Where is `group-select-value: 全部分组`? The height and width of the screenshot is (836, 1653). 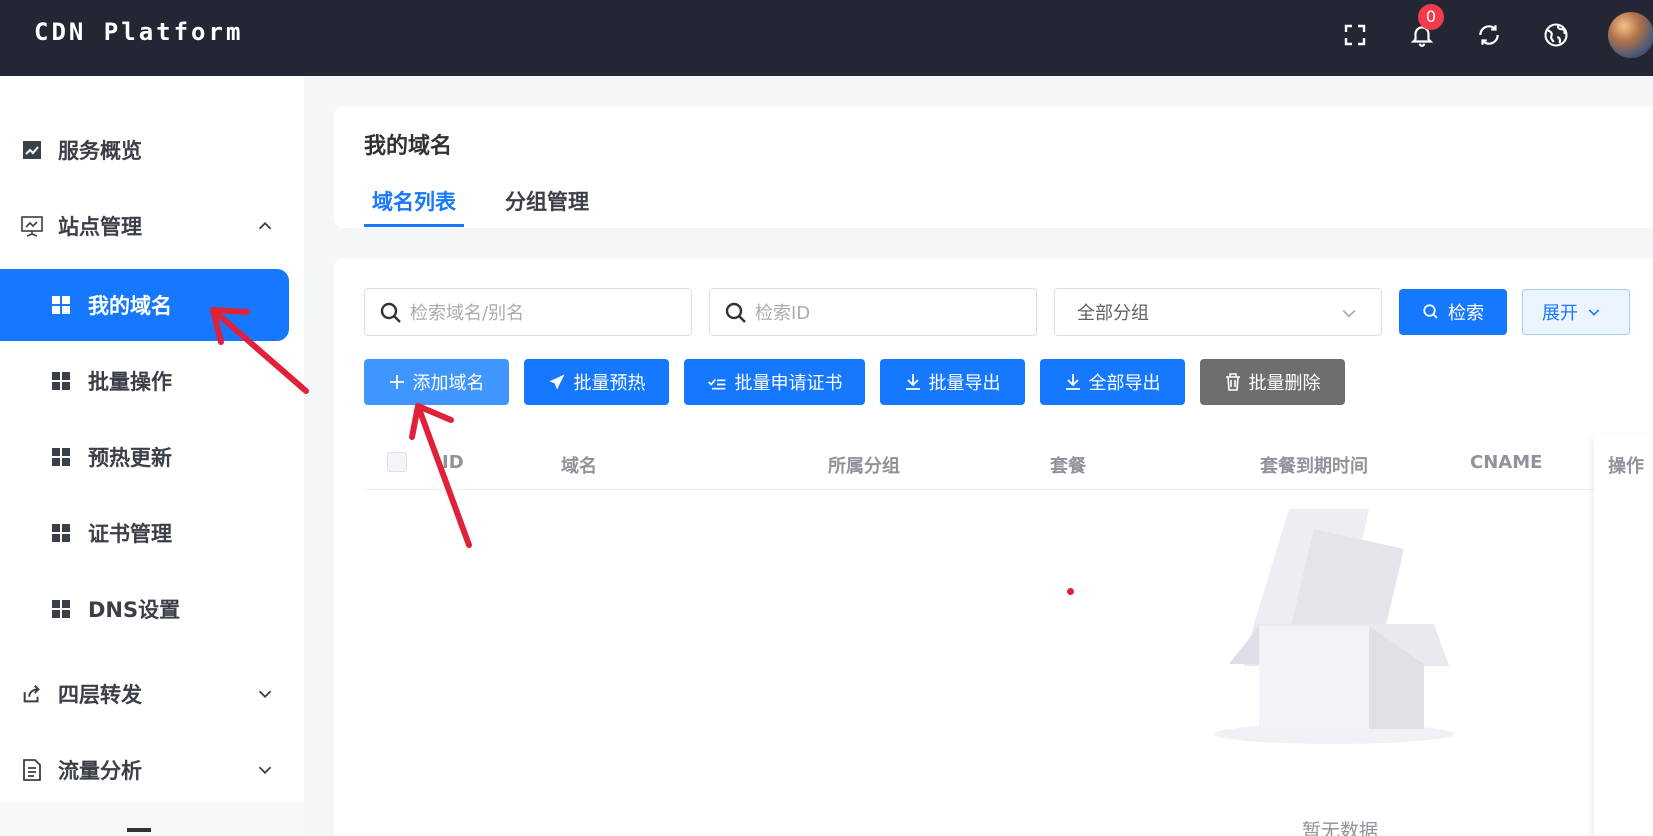 group-select-value: 全部分组 is located at coordinates (1113, 313).